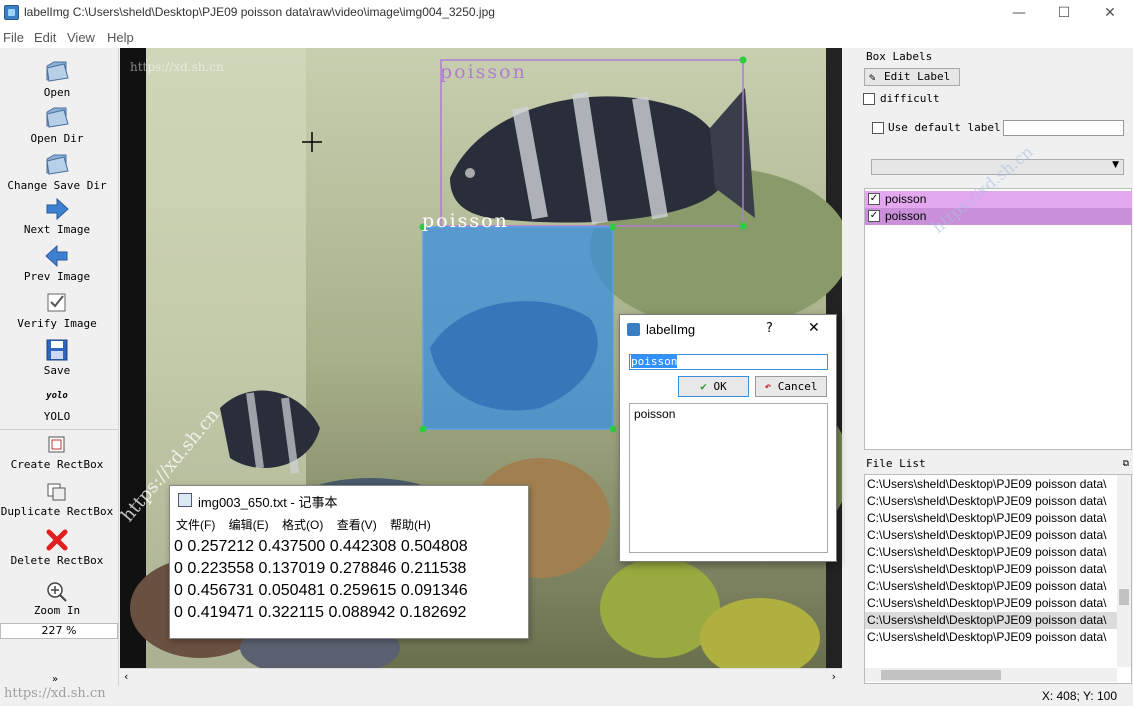  I want to click on verify-image-button: Verify Image, so click(57, 310).